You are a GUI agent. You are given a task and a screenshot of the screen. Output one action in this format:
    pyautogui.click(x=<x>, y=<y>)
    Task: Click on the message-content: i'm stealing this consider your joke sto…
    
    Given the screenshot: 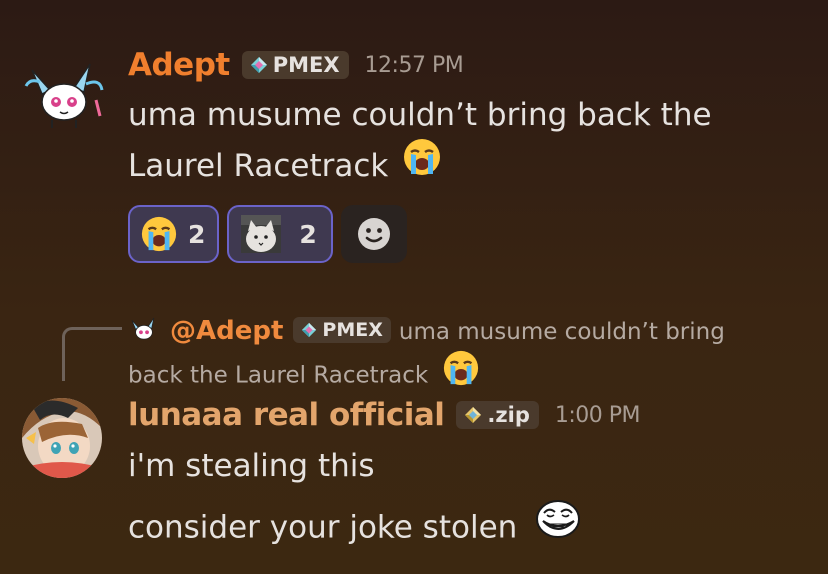 What is the action you would take?
    pyautogui.click(x=354, y=499)
    